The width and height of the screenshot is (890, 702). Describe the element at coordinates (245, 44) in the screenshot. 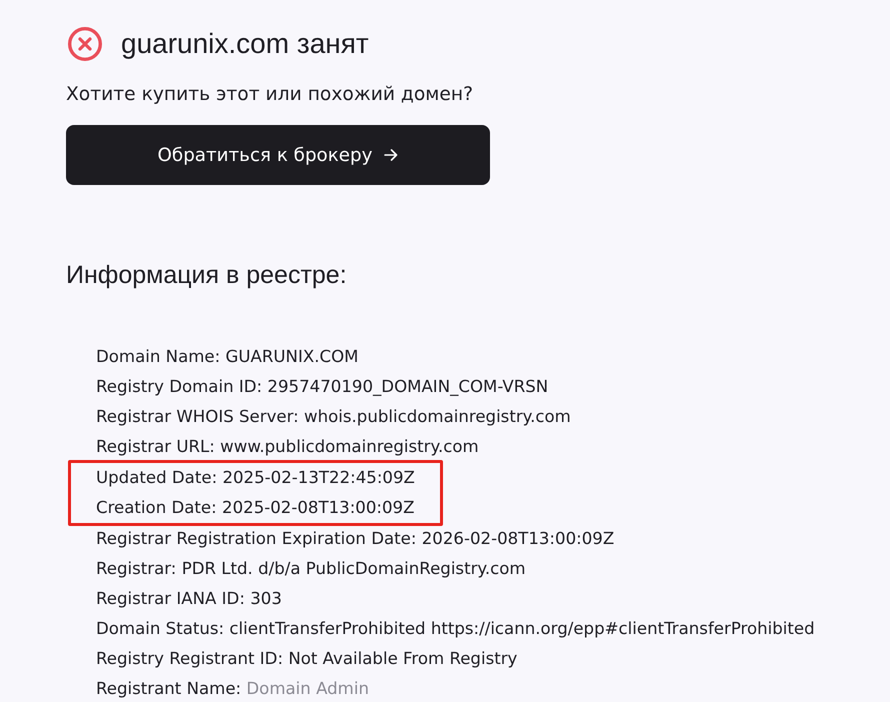

I see `domain-status-title: guarunix.com занят` at that location.